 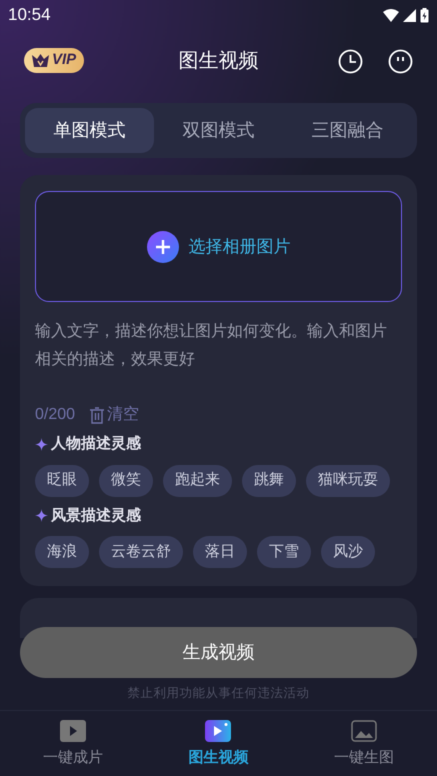 What do you see at coordinates (218, 355) in the screenshot?
I see `prompt-input: 输入文字，描述你想让图片如何变化。输入和图片相关的描述，效果更好` at bounding box center [218, 355].